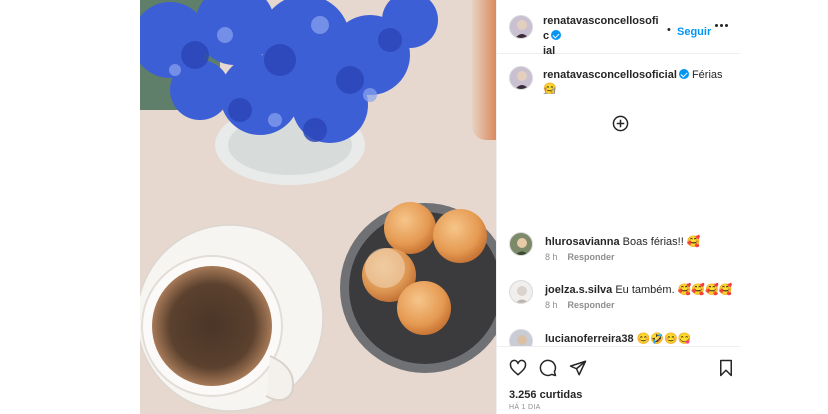 This screenshot has height=414, width=828. Describe the element at coordinates (549, 91) in the screenshot. I see `caption-timestamp: 1 d` at that location.